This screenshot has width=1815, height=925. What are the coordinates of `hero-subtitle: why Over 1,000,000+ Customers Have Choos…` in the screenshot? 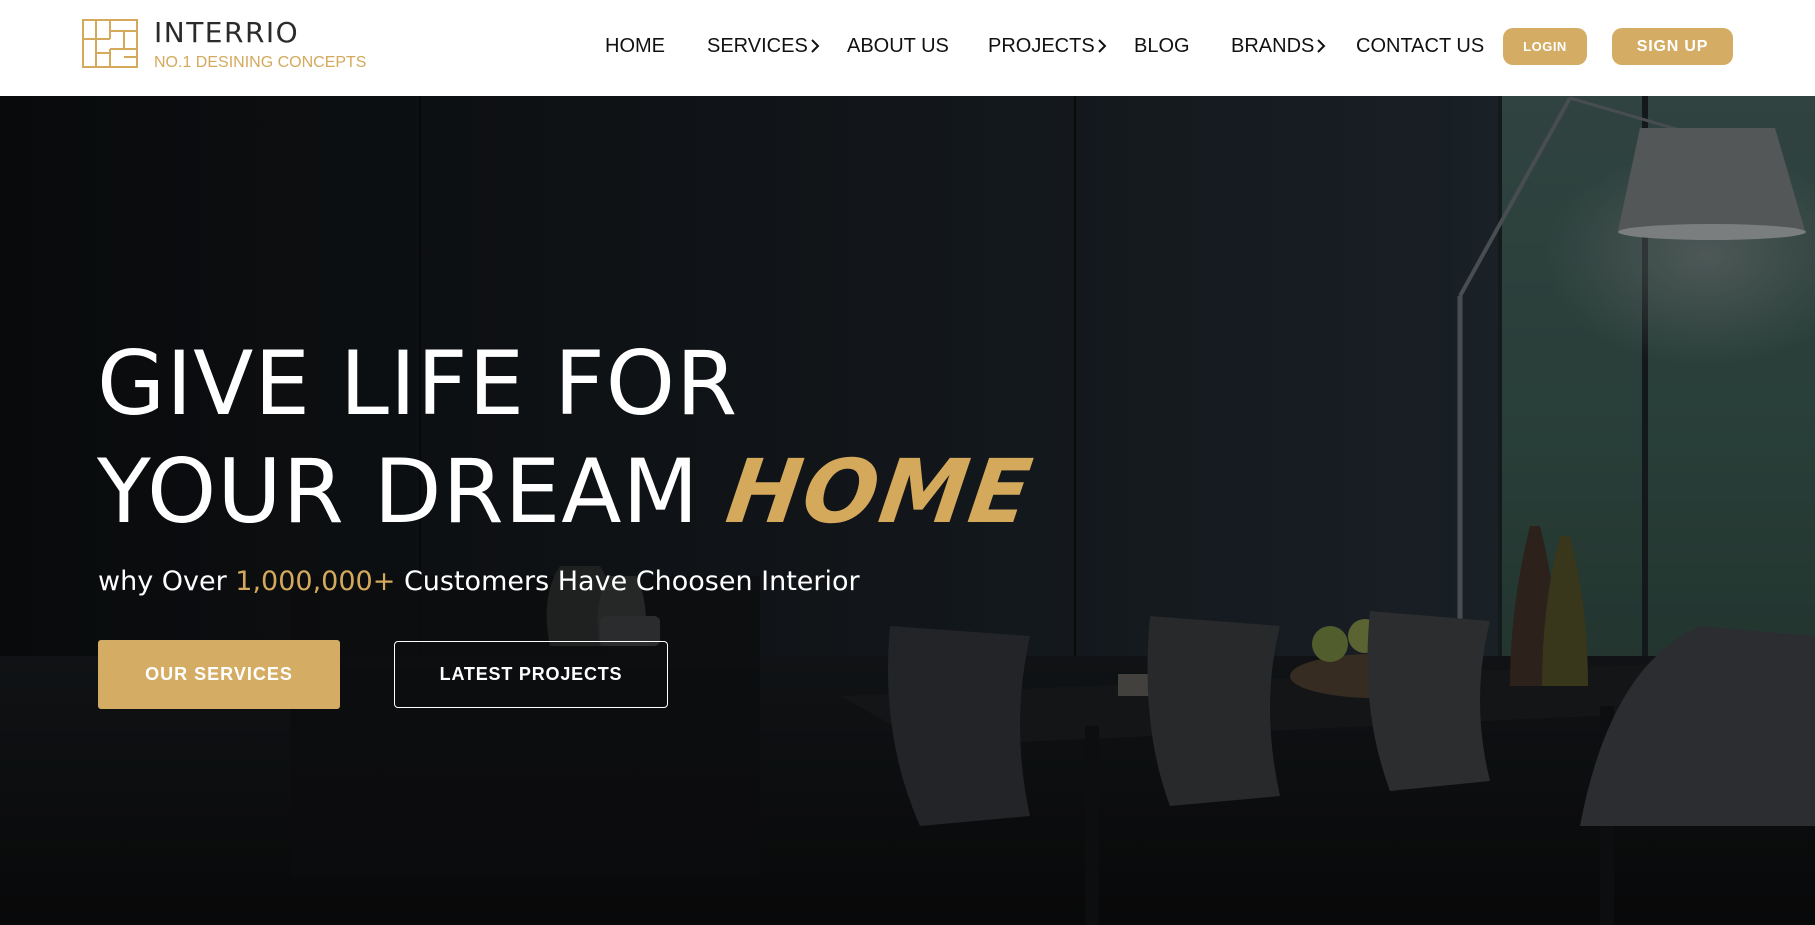 It's located at (479, 581).